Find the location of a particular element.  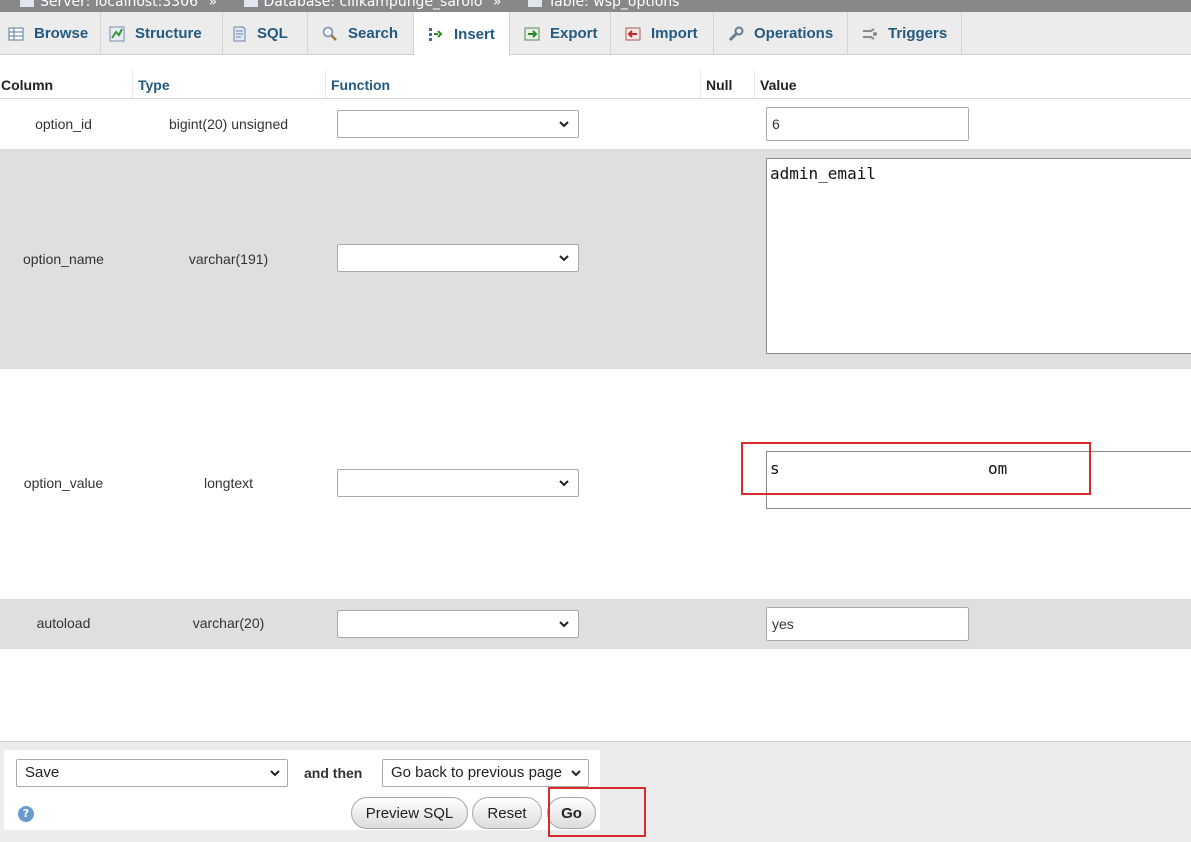

database-icon is located at coordinates (250, 3).